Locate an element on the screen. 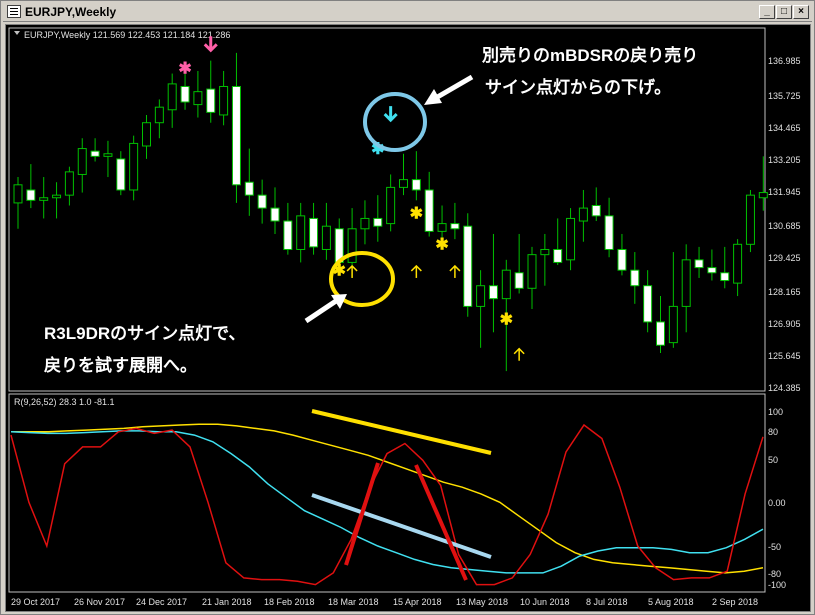  chart-window-icon is located at coordinates (14, 11).